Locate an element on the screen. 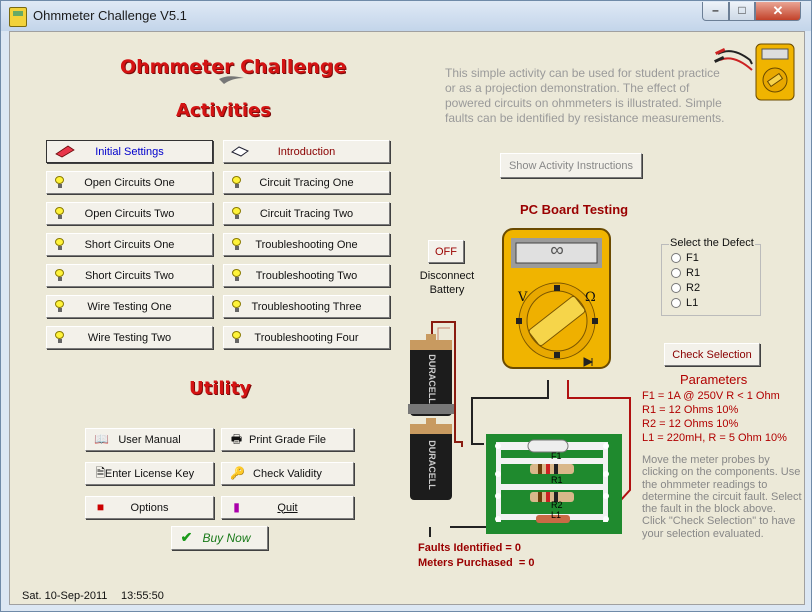  wire-testing-one-button: Wire Testing One is located at coordinates (129, 306).